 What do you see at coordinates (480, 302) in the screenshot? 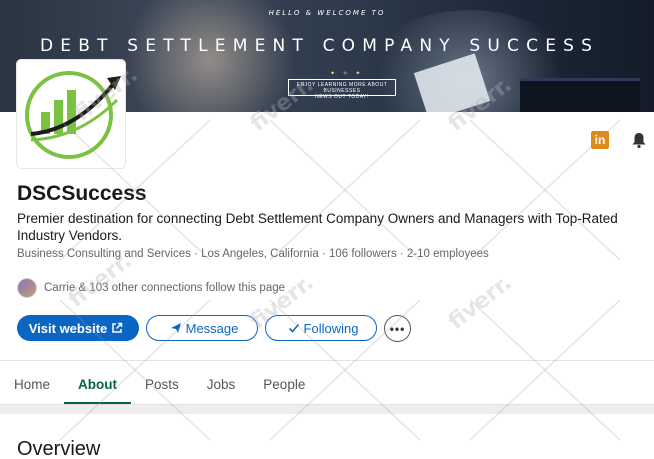
I see `watermark-text: fiverr.` at bounding box center [480, 302].